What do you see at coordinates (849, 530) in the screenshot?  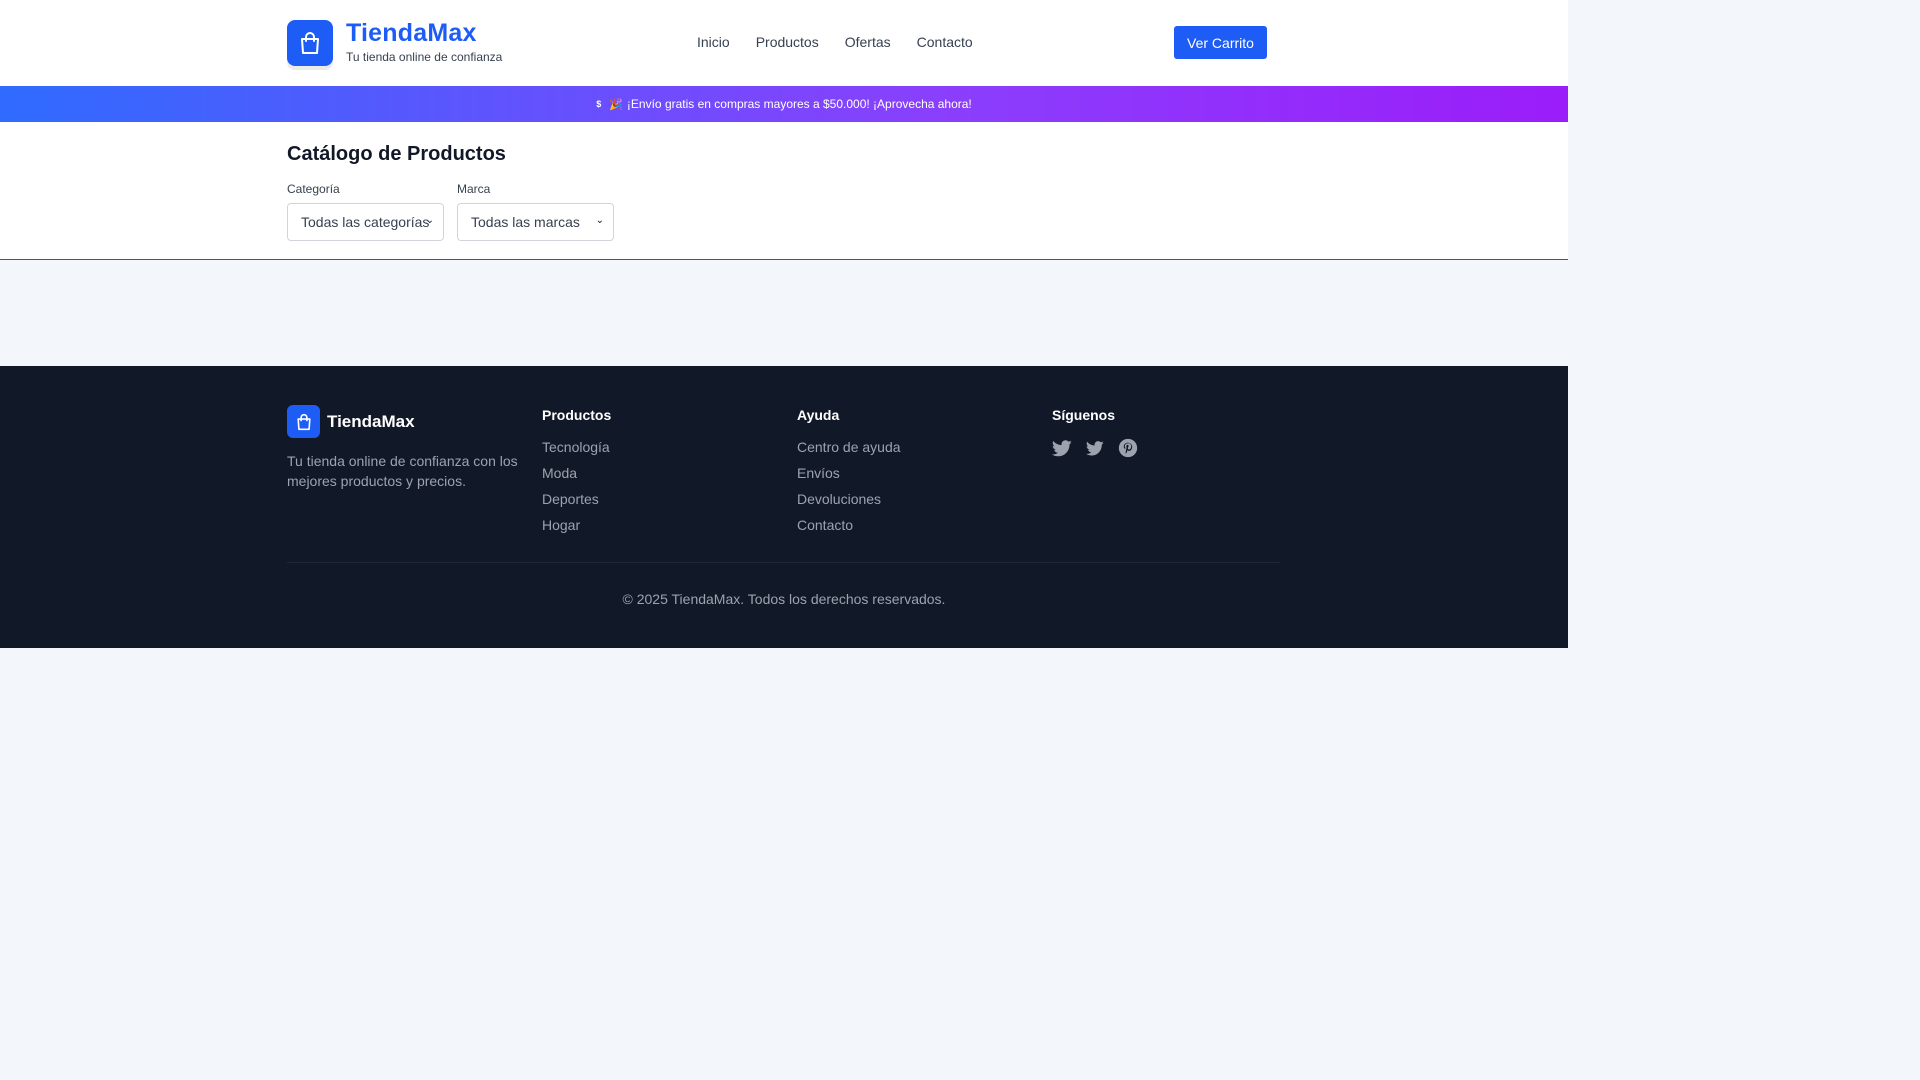 I see `footer-link-contacto: Contacto` at bounding box center [849, 530].